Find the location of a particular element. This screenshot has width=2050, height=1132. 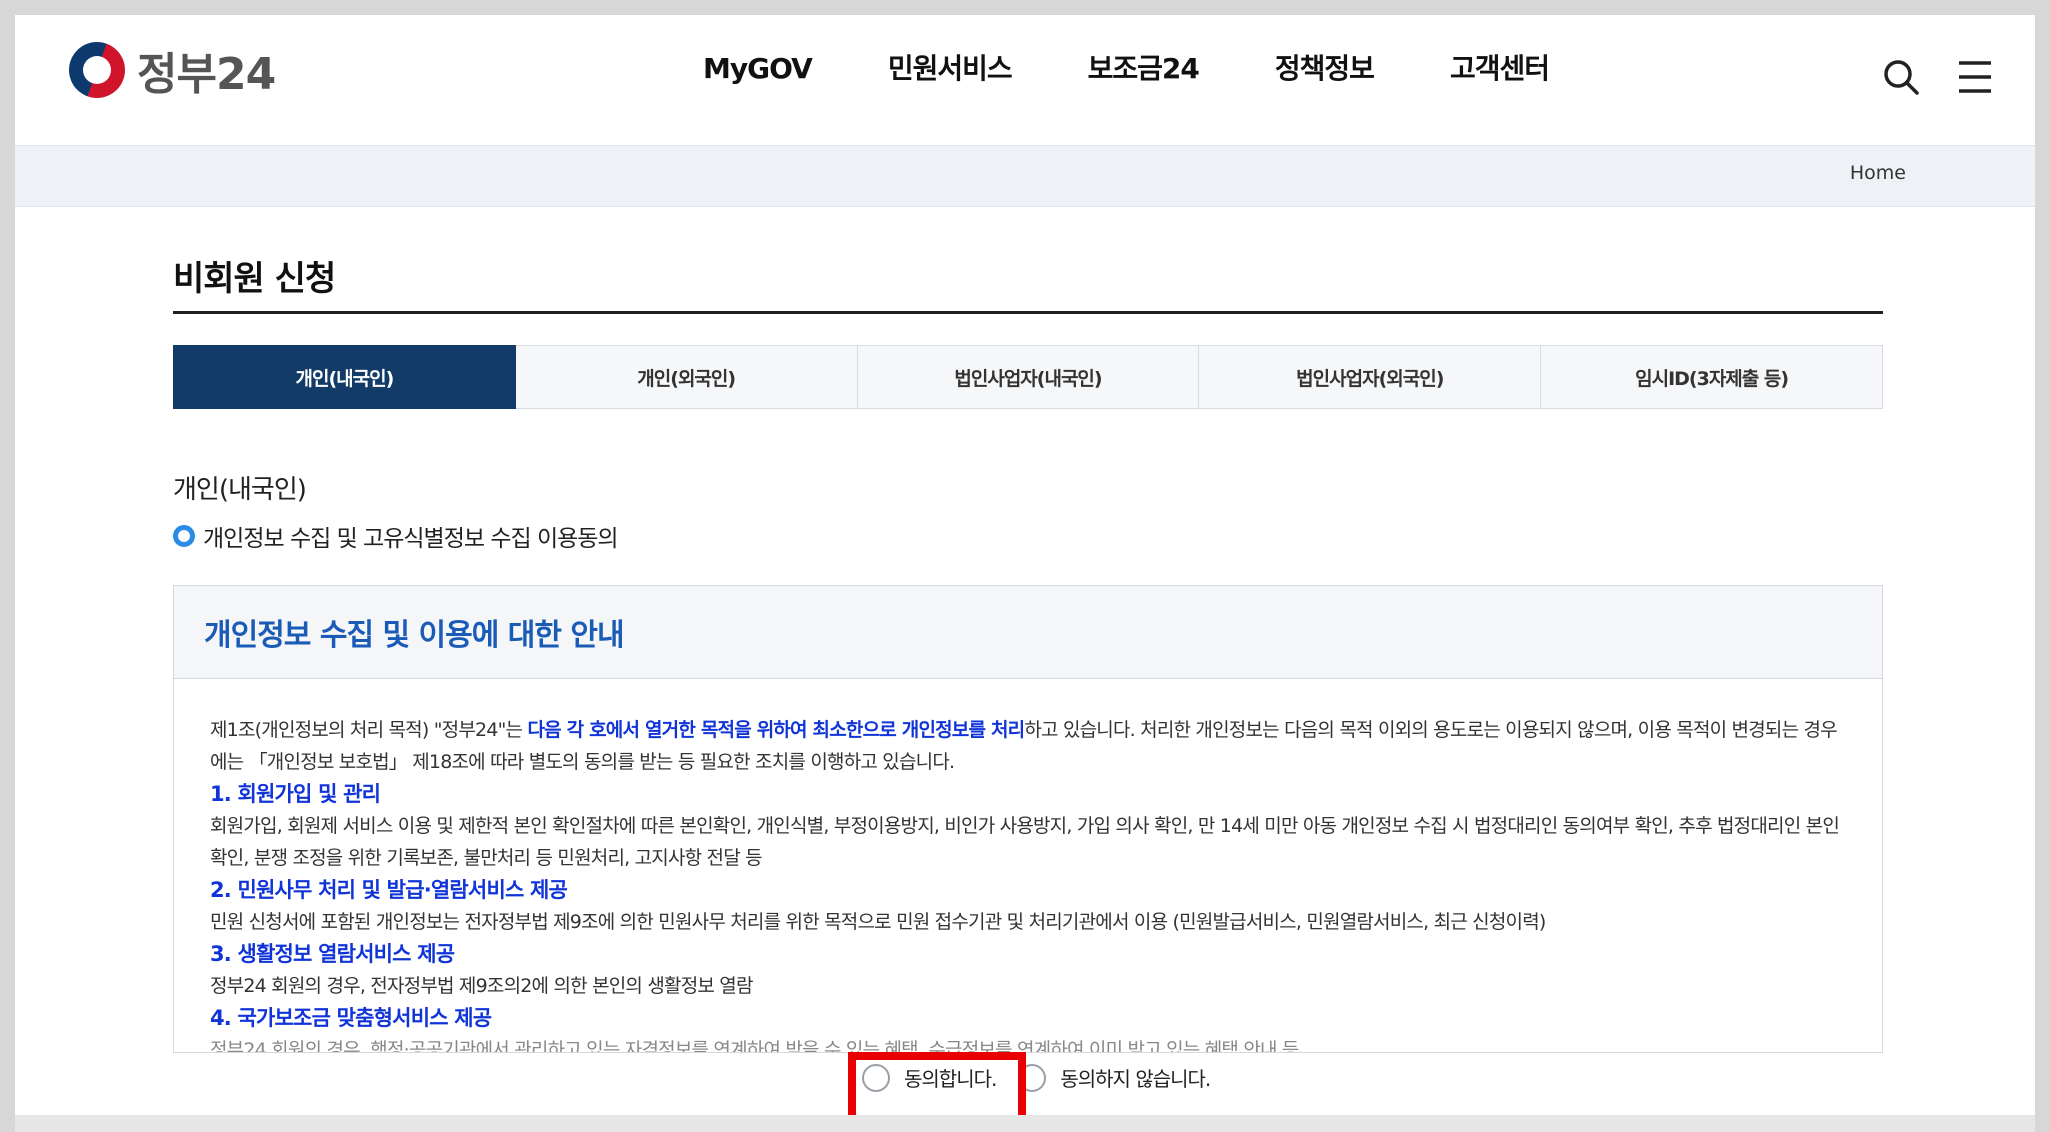

disagree-option: 동의하지 않습니다. is located at coordinates (1114, 1077).